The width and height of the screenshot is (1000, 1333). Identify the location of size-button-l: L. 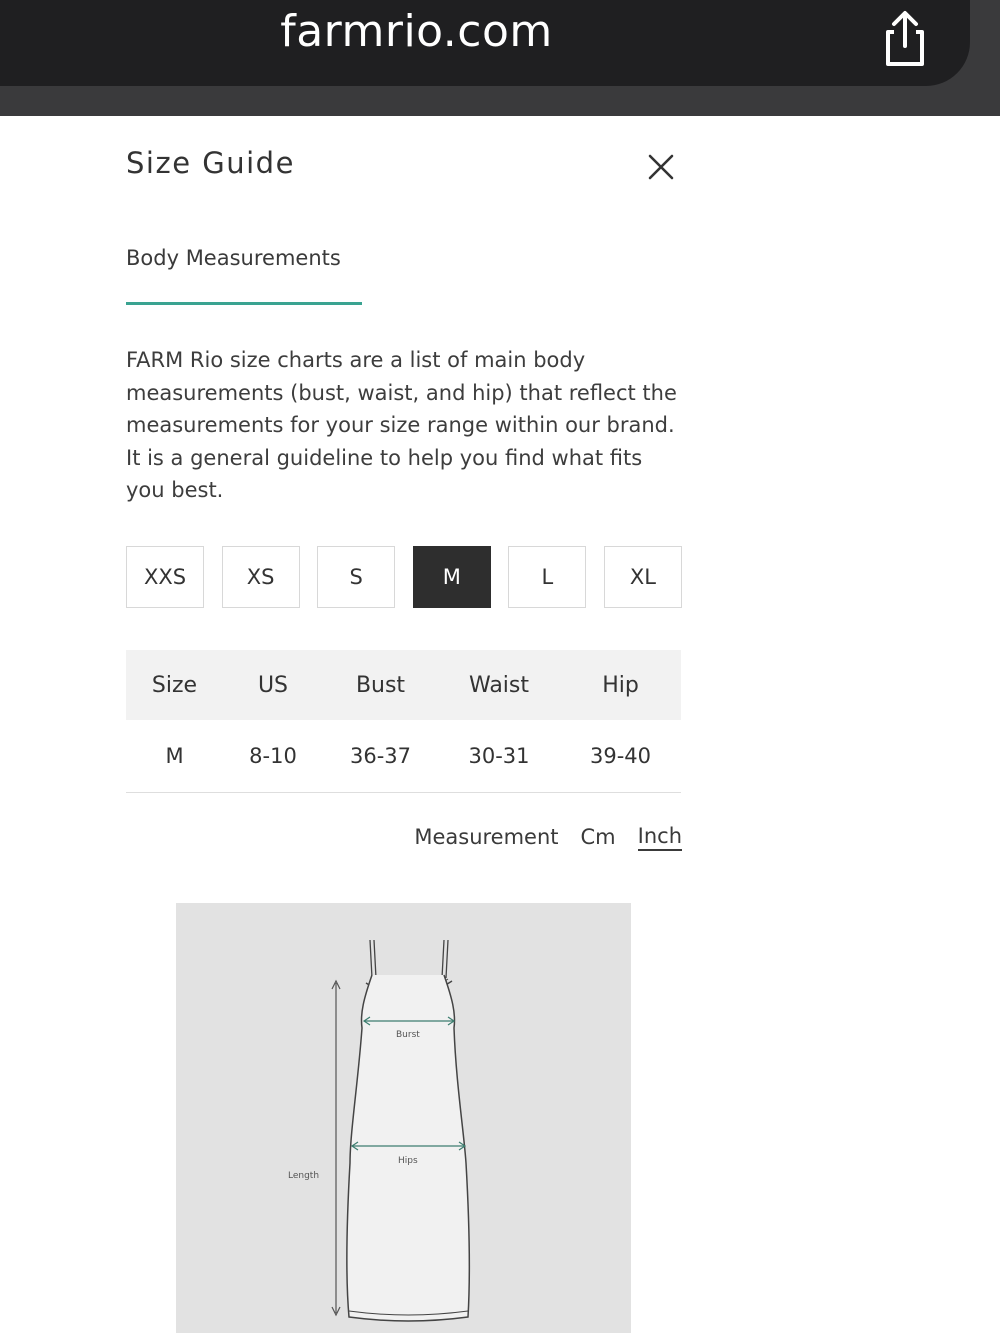
(547, 577).